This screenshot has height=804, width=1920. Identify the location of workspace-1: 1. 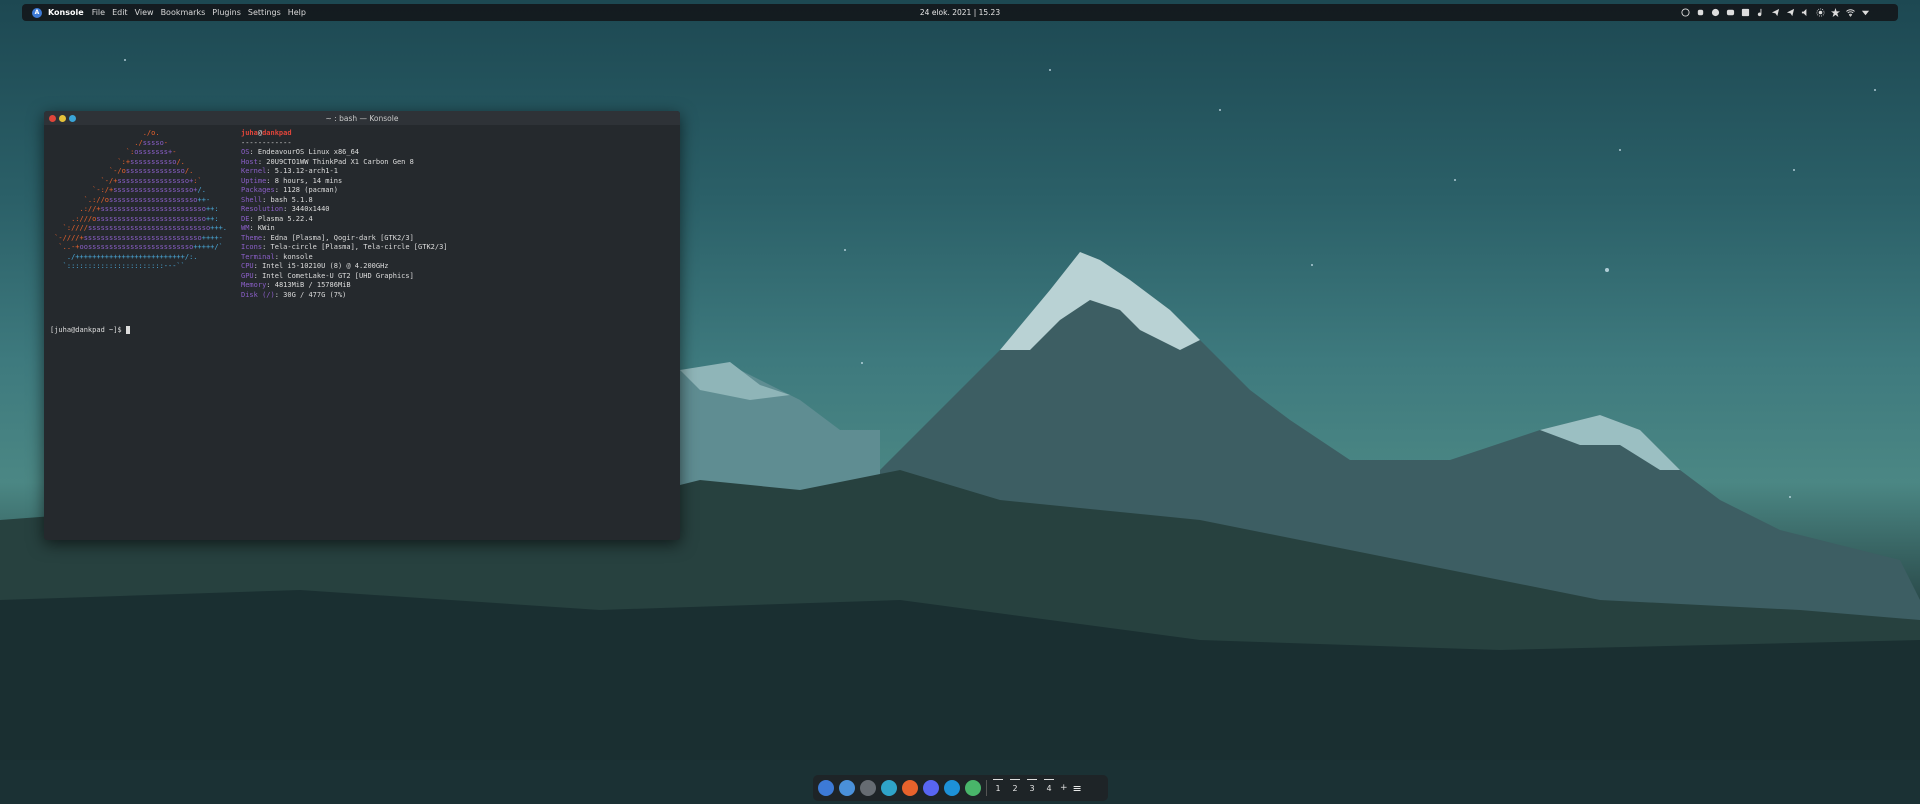
(998, 785).